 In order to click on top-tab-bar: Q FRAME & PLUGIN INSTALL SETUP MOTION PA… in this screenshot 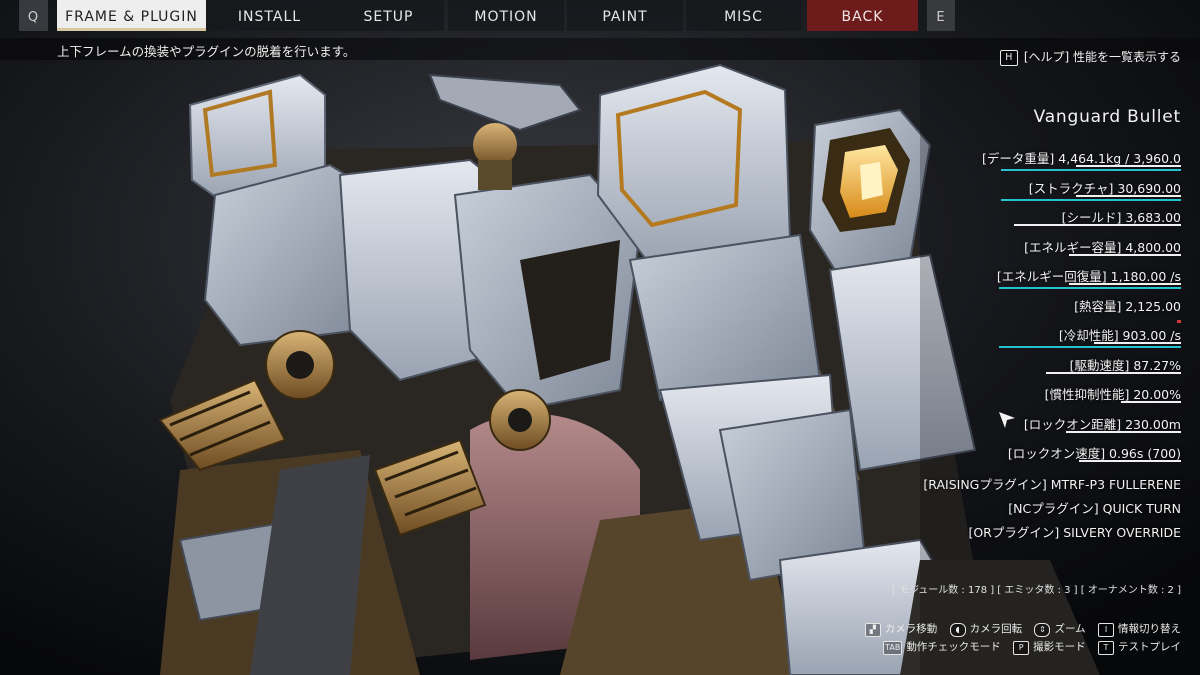, I will do `click(600, 15)`.